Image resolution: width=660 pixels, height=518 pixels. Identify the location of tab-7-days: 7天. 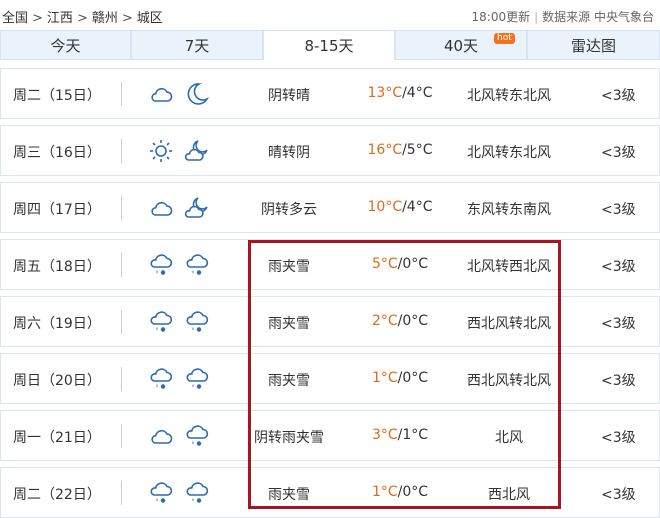
(197, 45).